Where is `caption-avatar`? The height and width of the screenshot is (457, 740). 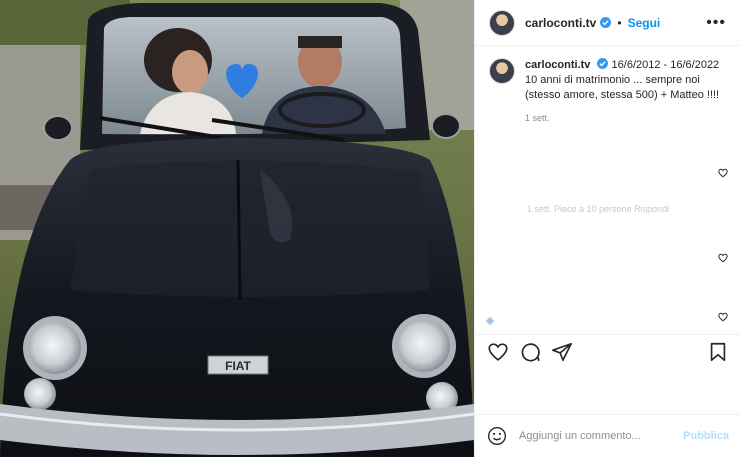
caption-avatar is located at coordinates (502, 71).